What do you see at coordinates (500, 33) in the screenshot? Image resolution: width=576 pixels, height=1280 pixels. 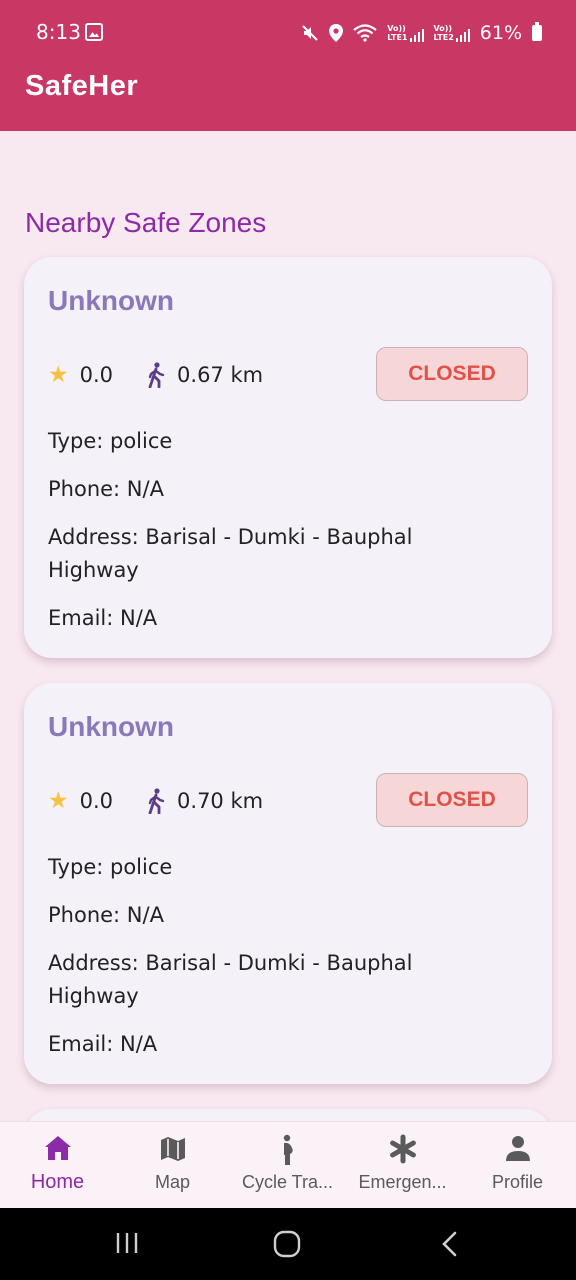 I see `battery-percent: 61%` at bounding box center [500, 33].